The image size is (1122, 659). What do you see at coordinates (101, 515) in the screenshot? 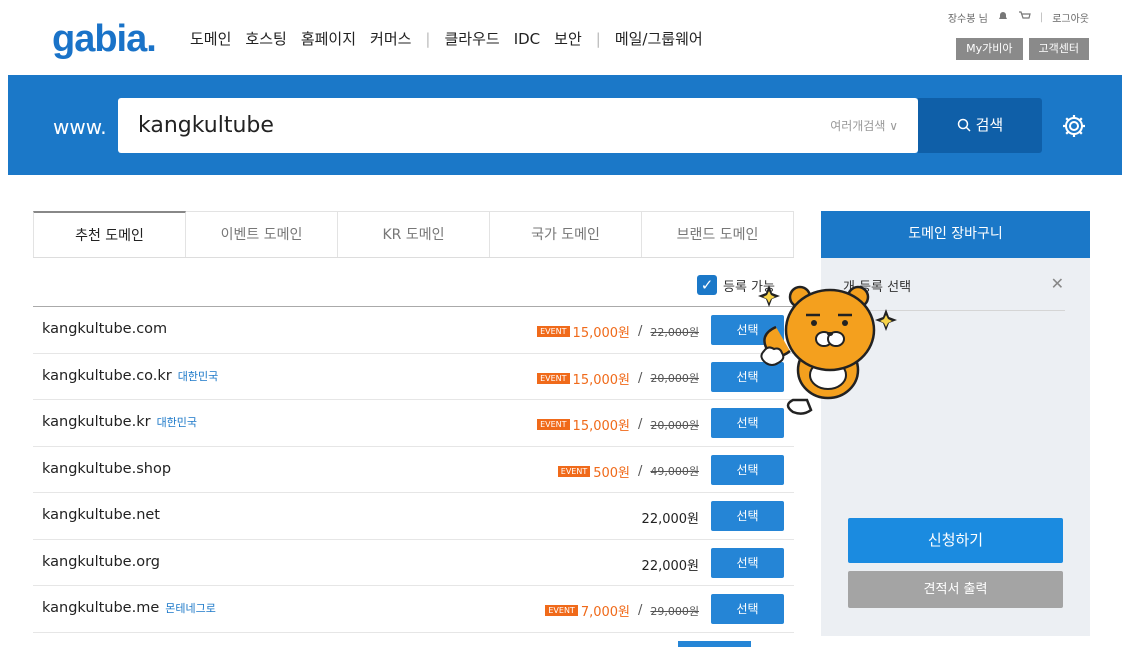
I see `domain-name: kangkultube.net` at bounding box center [101, 515].